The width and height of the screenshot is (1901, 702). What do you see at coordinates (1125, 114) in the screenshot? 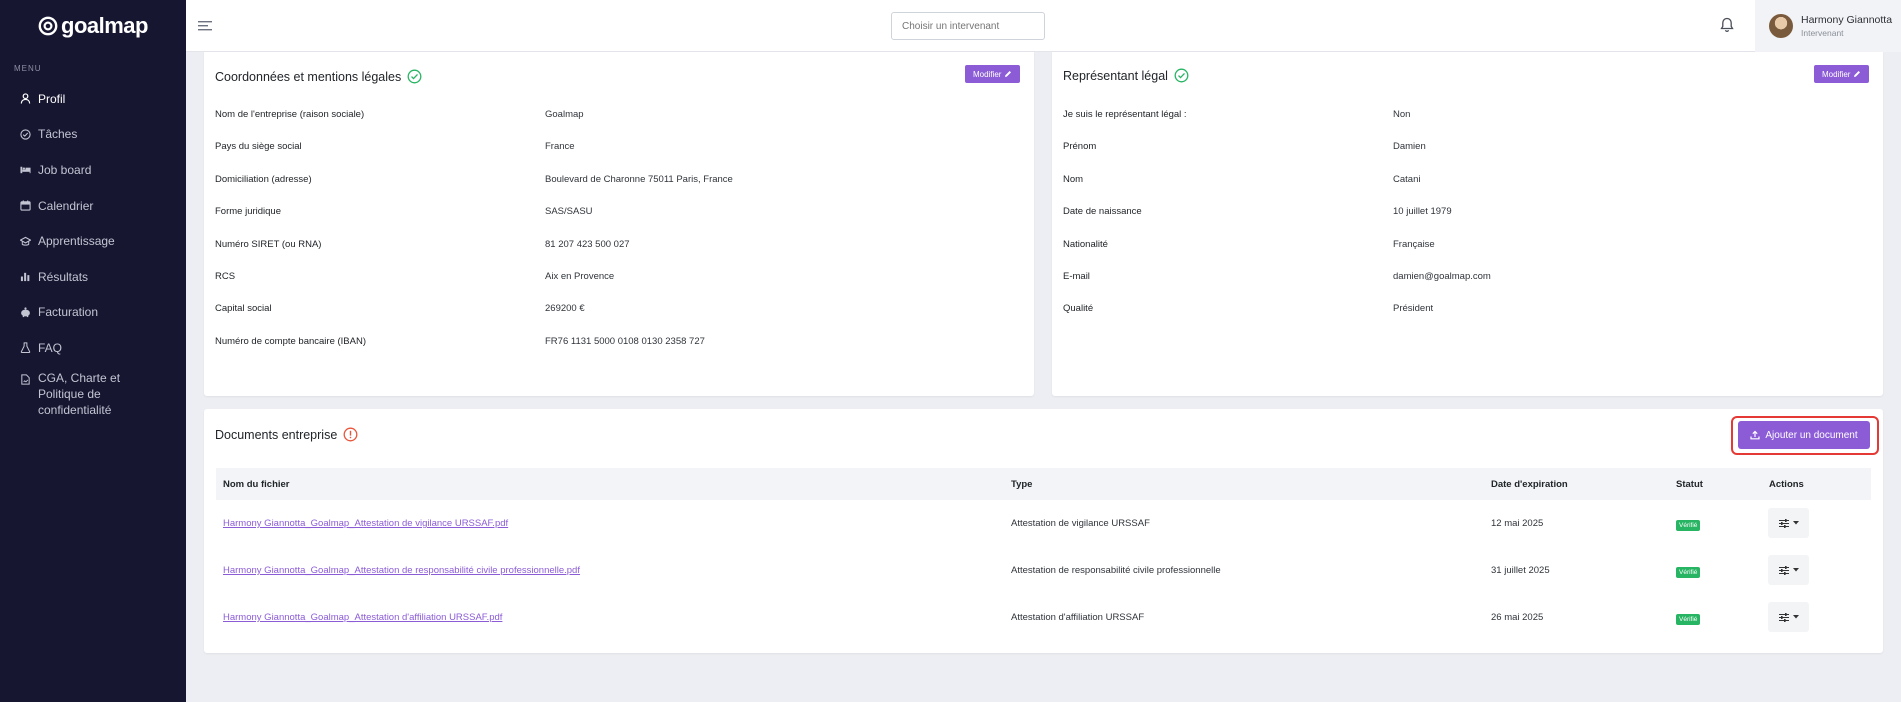
I see `info-label: Je suis le représentant légal :` at bounding box center [1125, 114].